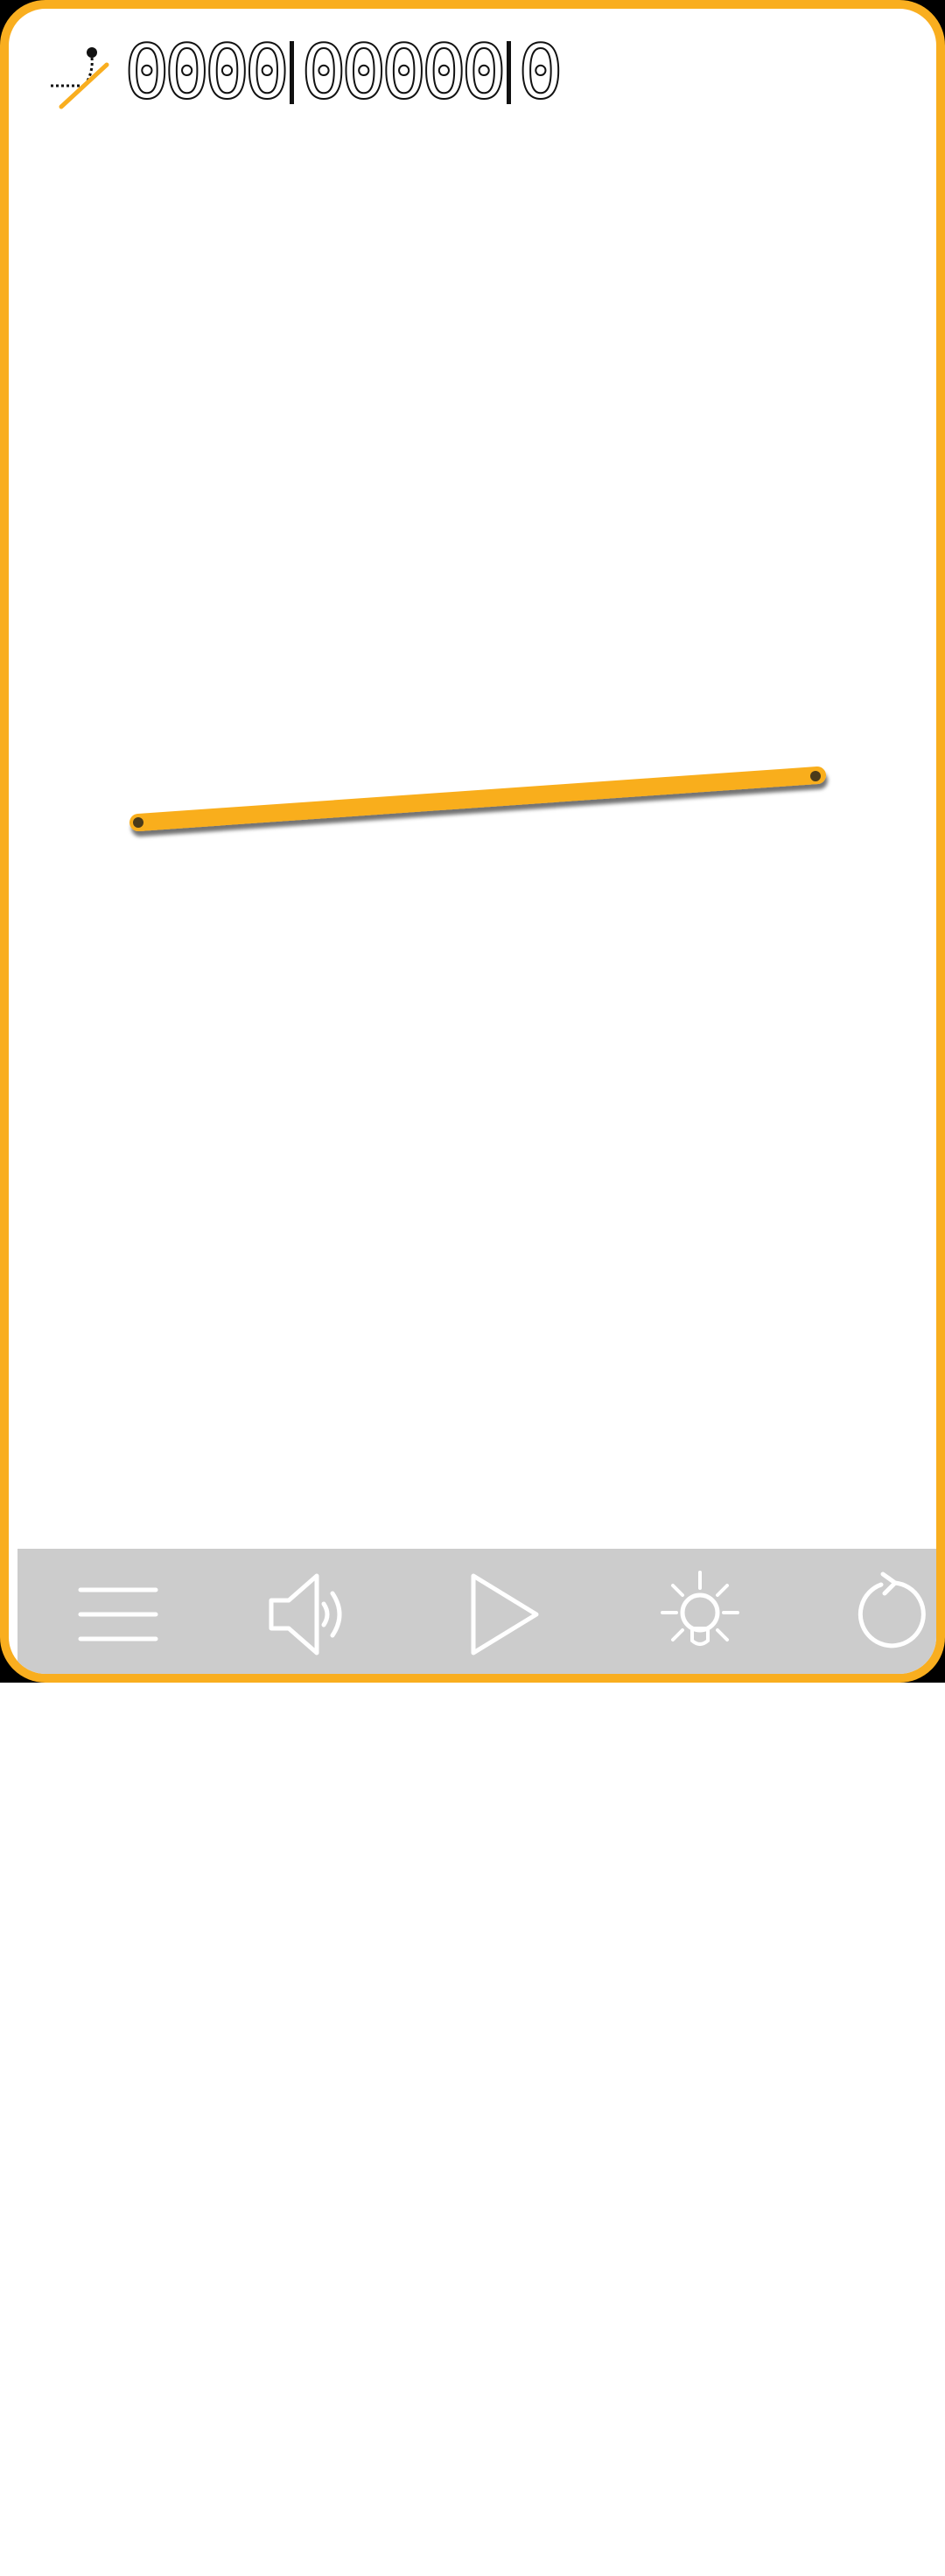  I want to click on restart-icon, so click(892, 1610).